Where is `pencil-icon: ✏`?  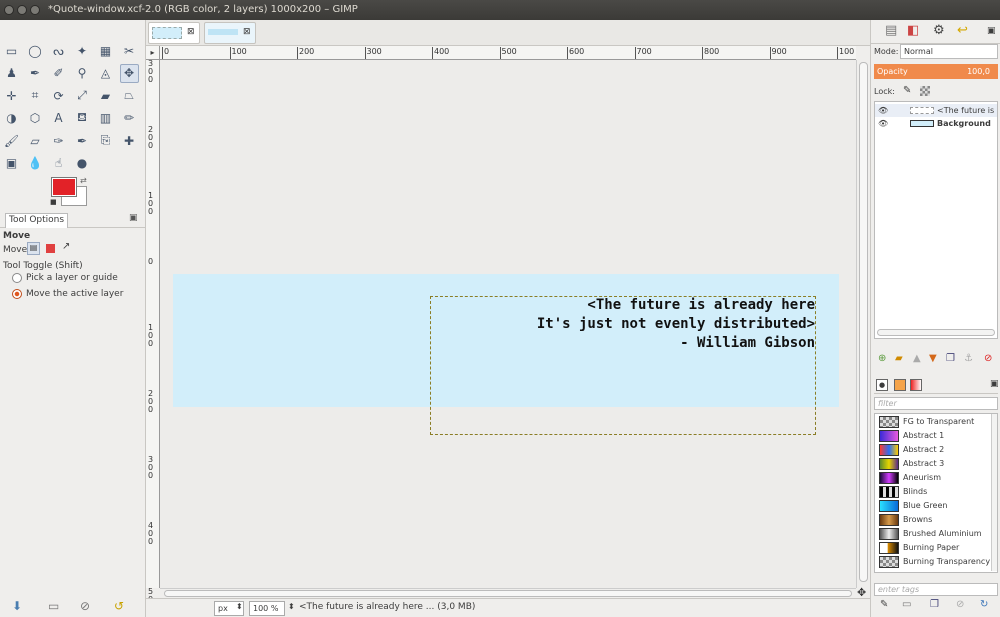 pencil-icon: ✏ is located at coordinates (129, 118).